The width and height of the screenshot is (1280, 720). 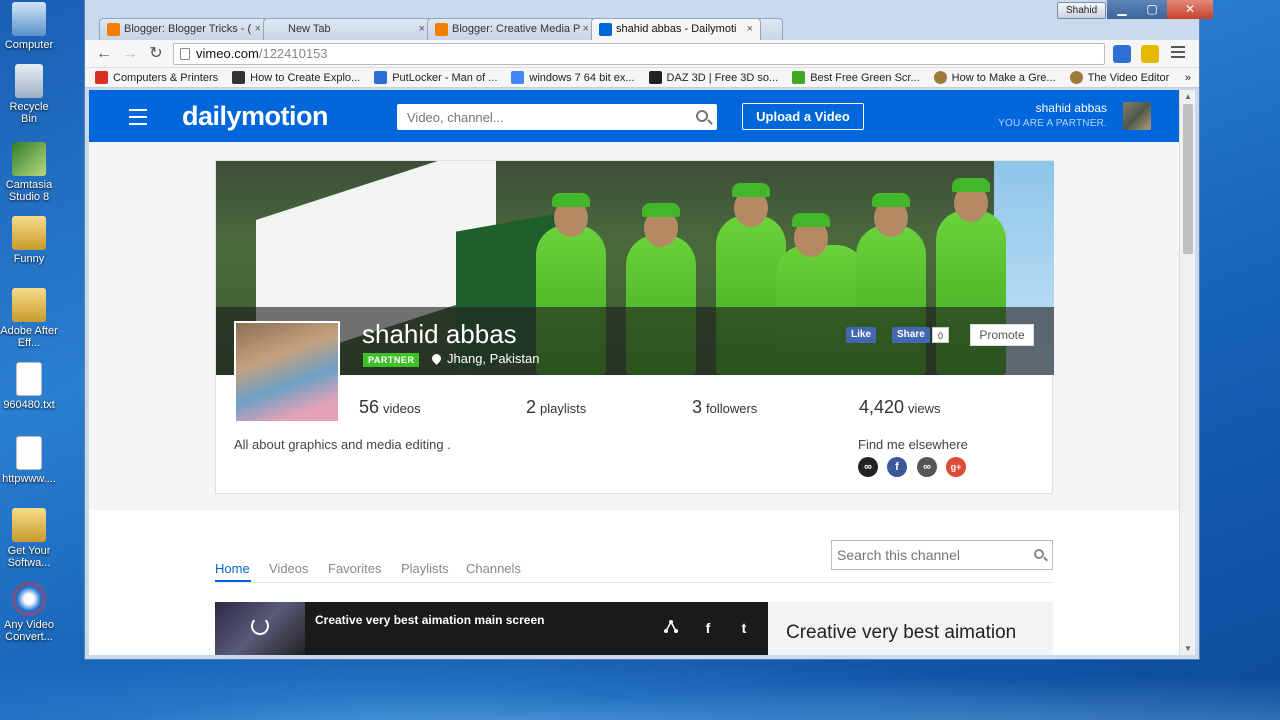 What do you see at coordinates (29, 172) in the screenshot?
I see `desktop-icon-camtasia: Camtasia Studio 8` at bounding box center [29, 172].